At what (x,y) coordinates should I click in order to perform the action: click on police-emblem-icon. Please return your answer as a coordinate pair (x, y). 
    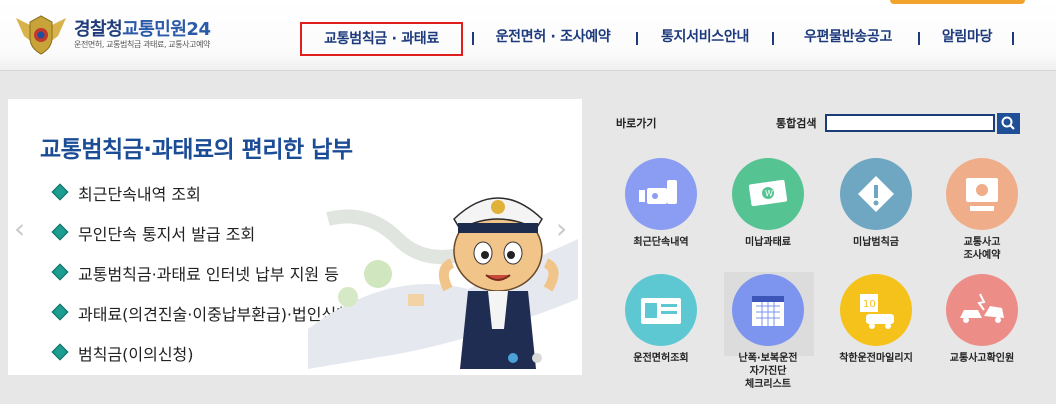
    Looking at the image, I should click on (41, 35).